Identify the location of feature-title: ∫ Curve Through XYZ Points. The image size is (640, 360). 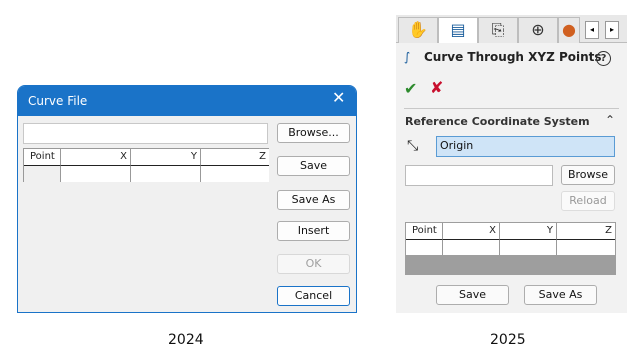
(513, 60).